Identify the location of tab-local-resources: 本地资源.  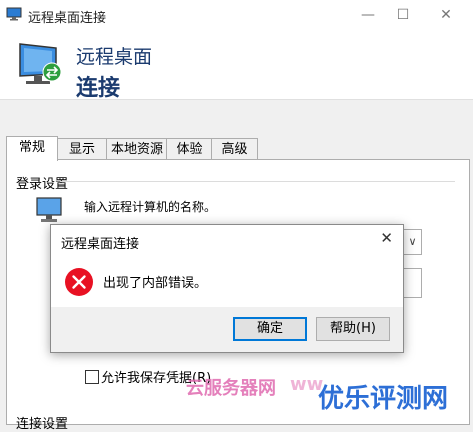
(137, 149).